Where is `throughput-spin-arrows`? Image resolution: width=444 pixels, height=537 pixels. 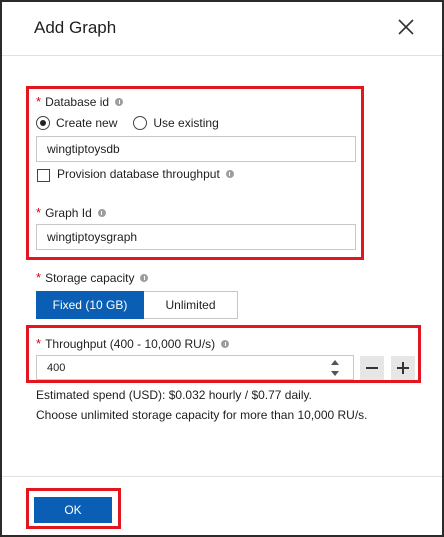
throughput-spin-arrows is located at coordinates (335, 368).